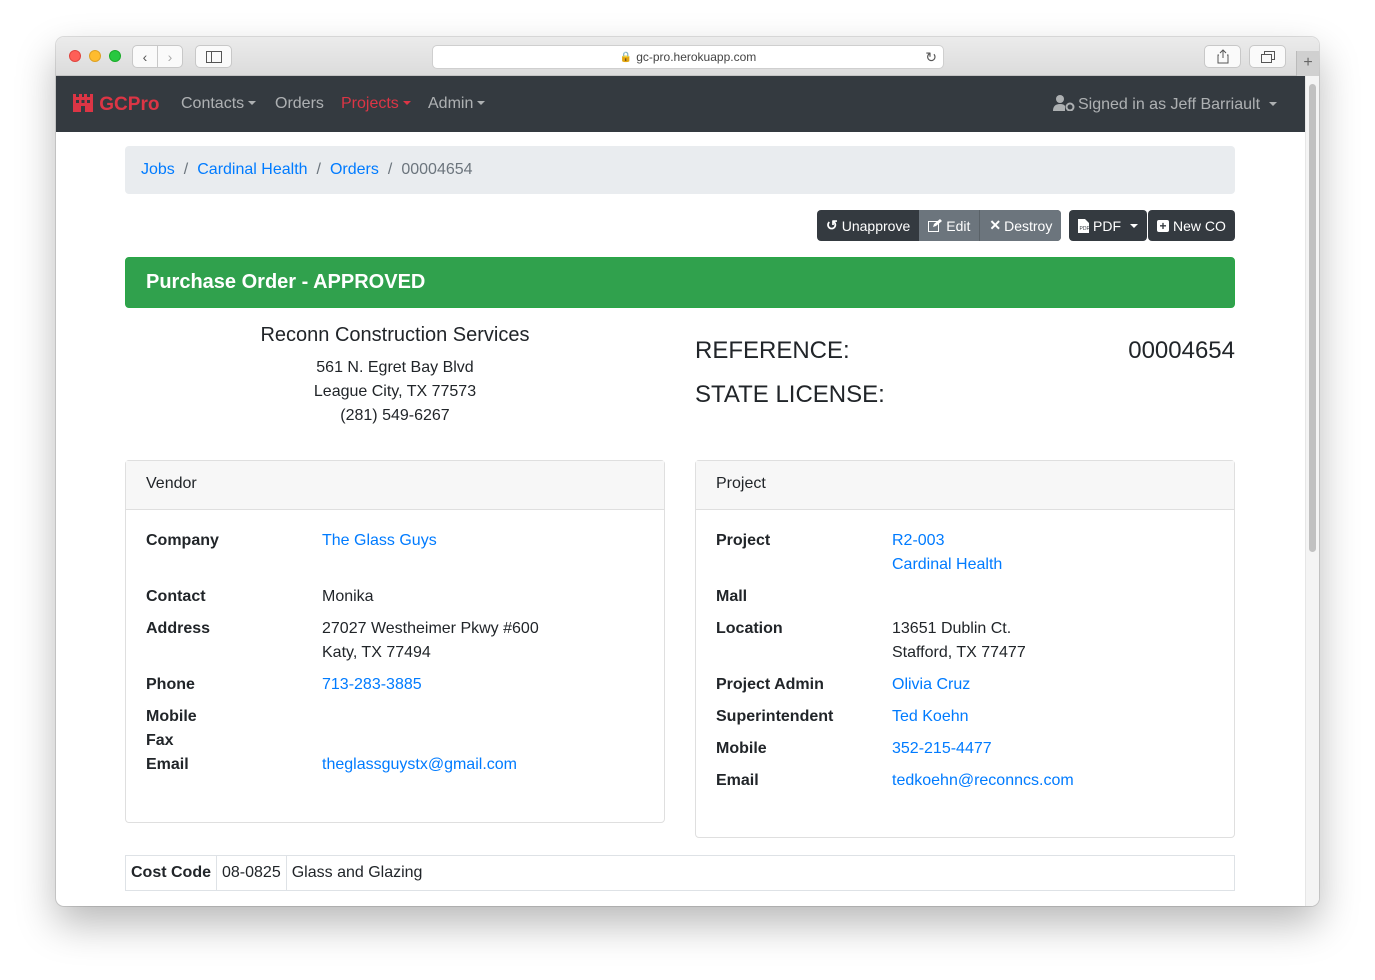 The width and height of the screenshot is (1375, 980). What do you see at coordinates (430, 628) in the screenshot?
I see `vendor-address-line1: 27027 Westheimer Pkwy #600` at bounding box center [430, 628].